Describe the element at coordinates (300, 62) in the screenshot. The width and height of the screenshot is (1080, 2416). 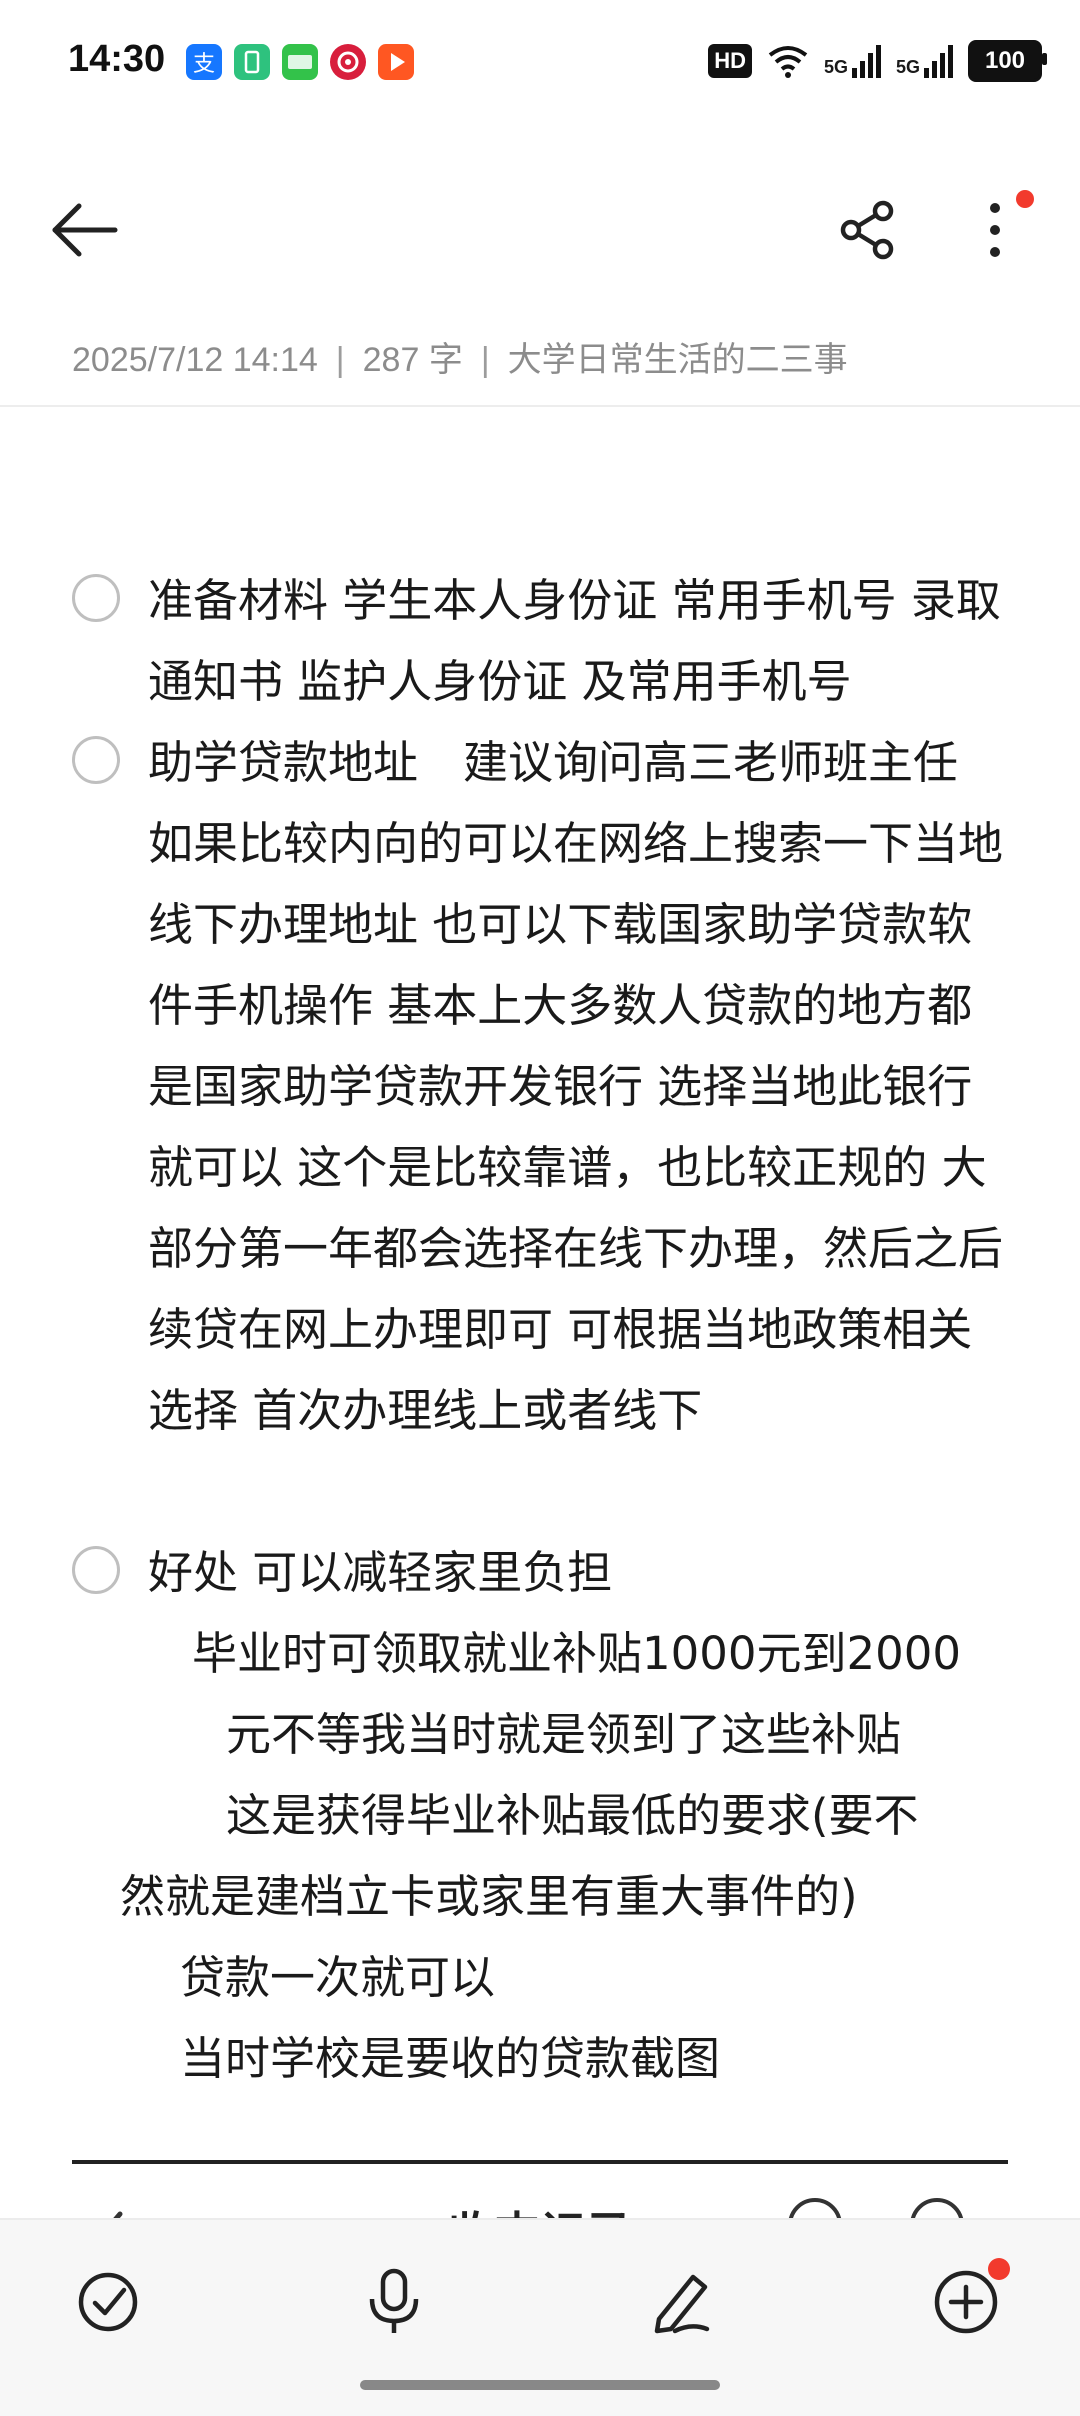
I see `iqiyi-icon` at that location.